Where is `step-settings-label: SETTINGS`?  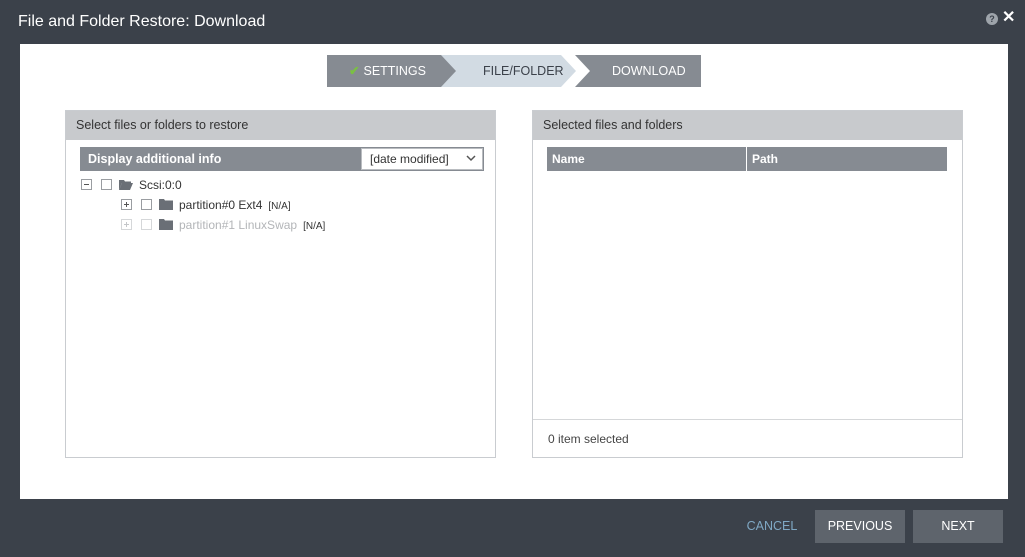
step-settings-label: SETTINGS is located at coordinates (394, 71).